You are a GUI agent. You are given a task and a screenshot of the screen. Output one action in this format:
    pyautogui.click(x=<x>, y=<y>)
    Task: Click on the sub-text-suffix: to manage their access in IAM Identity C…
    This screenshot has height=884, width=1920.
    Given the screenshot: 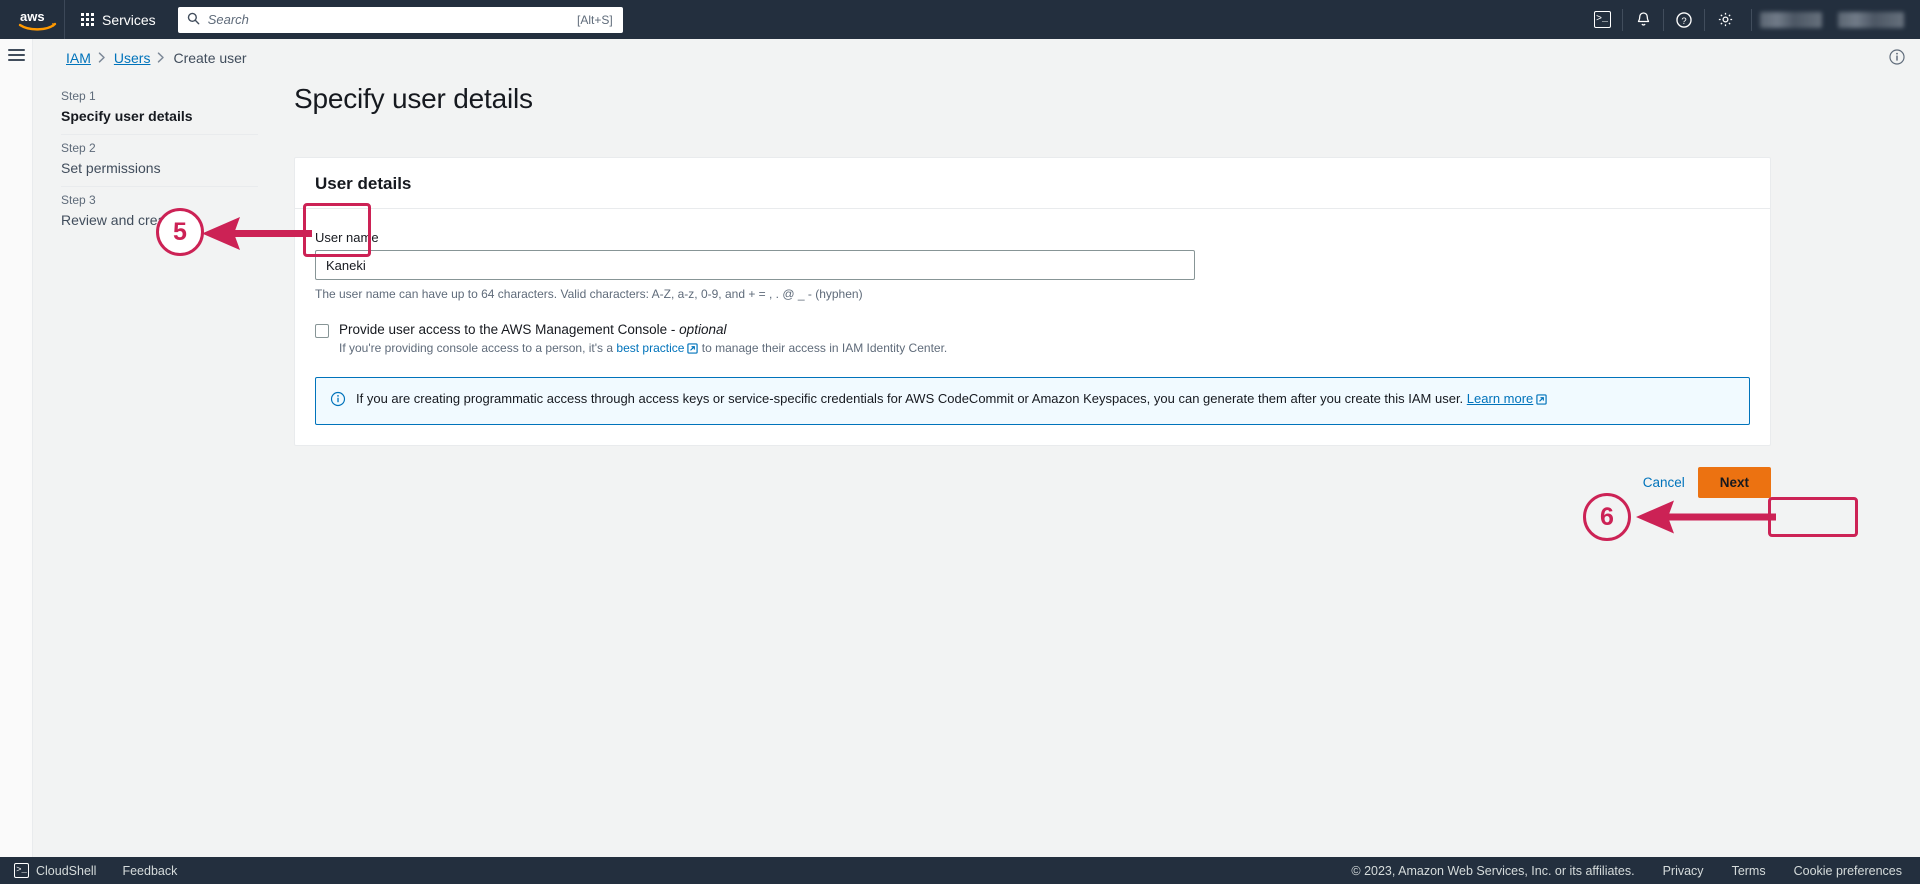 What is the action you would take?
    pyautogui.click(x=823, y=348)
    